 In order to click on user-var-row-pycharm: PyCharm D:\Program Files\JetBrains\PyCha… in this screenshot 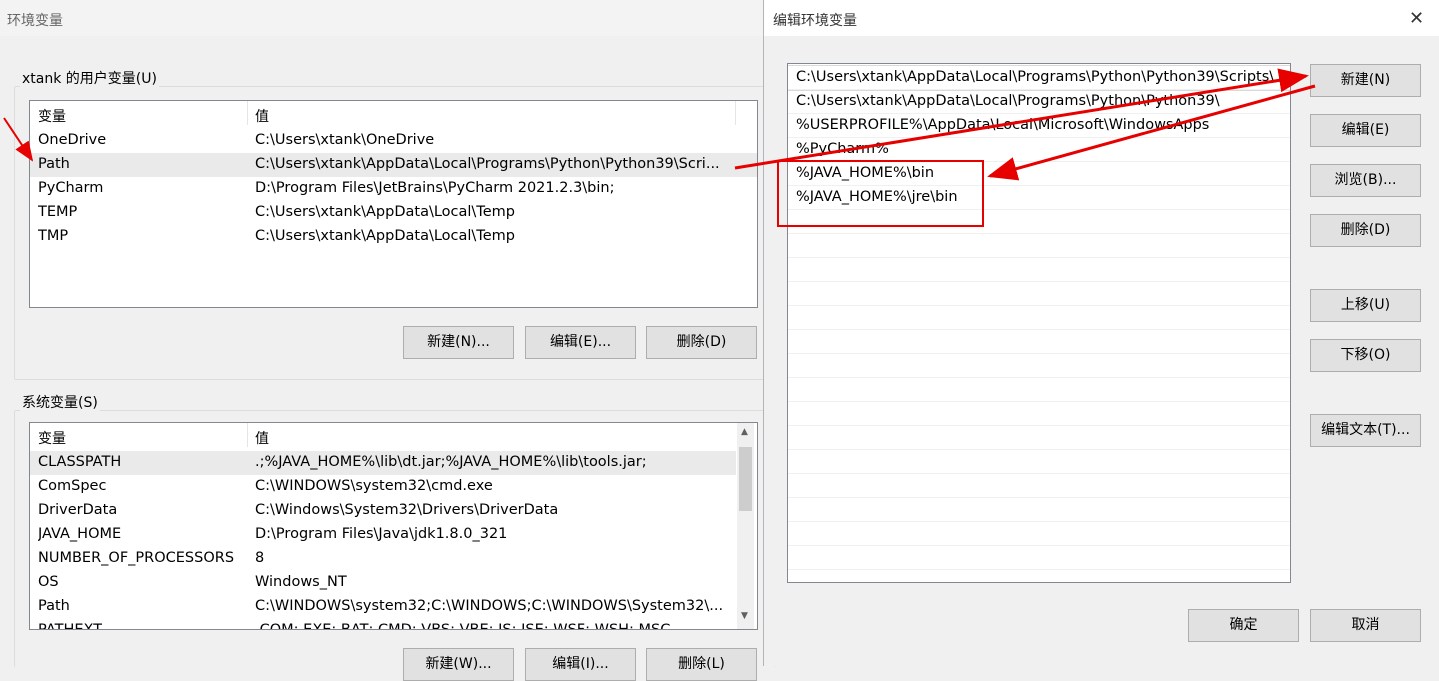, I will do `click(393, 189)`.